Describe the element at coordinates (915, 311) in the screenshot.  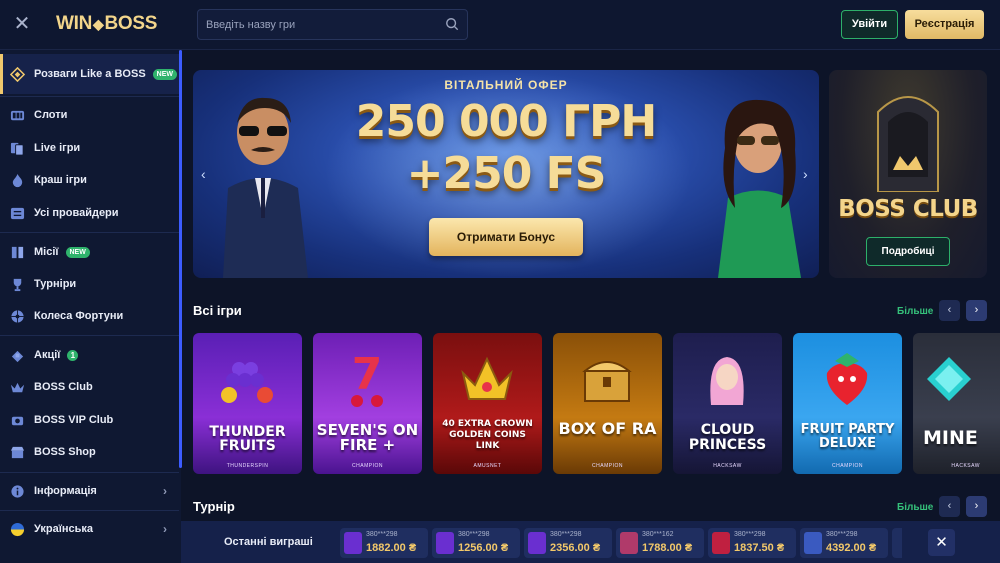
I see `all-games-more-link: Більше` at that location.